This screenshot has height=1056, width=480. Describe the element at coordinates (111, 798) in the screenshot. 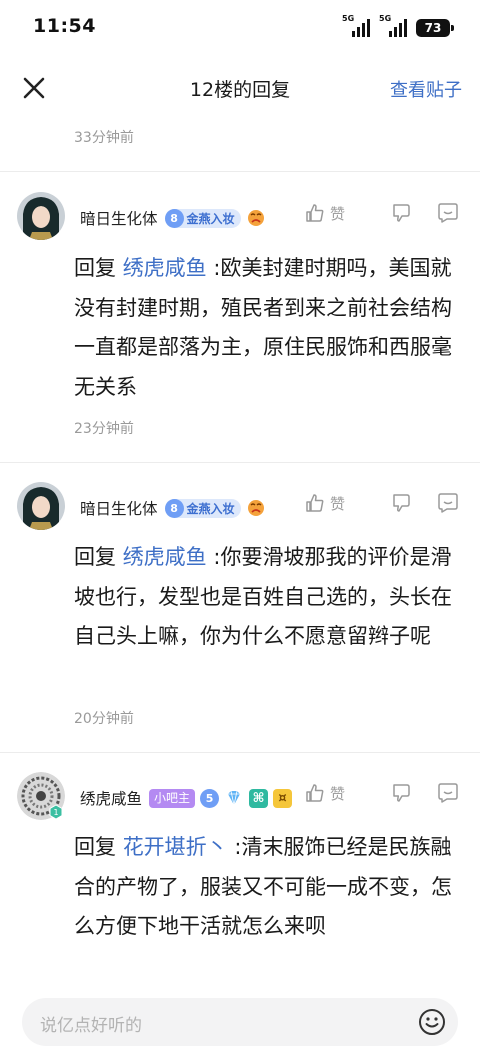

I see `username: 绣虎咸鱼` at that location.